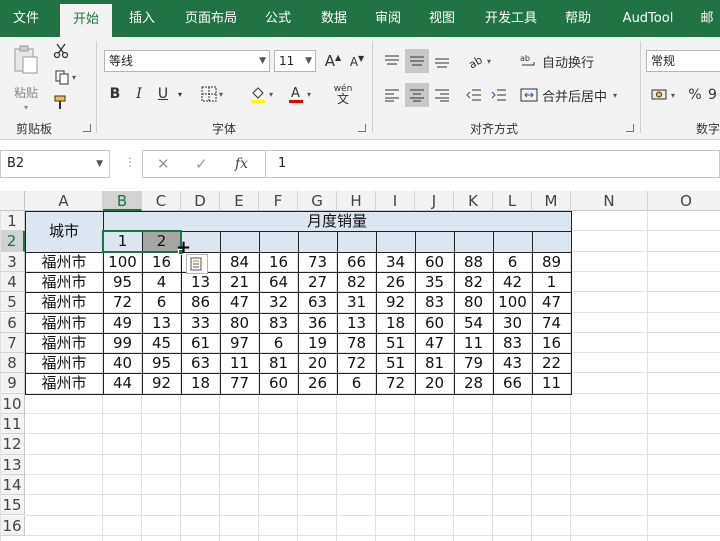  Describe the element at coordinates (551, 262) in the screenshot. I see `sales-cell: 89` at that location.